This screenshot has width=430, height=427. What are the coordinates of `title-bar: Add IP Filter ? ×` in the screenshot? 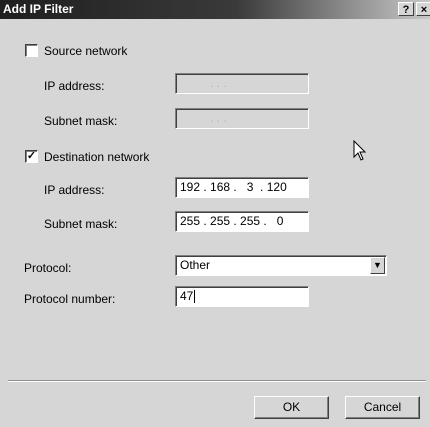 It's located at (215, 9).